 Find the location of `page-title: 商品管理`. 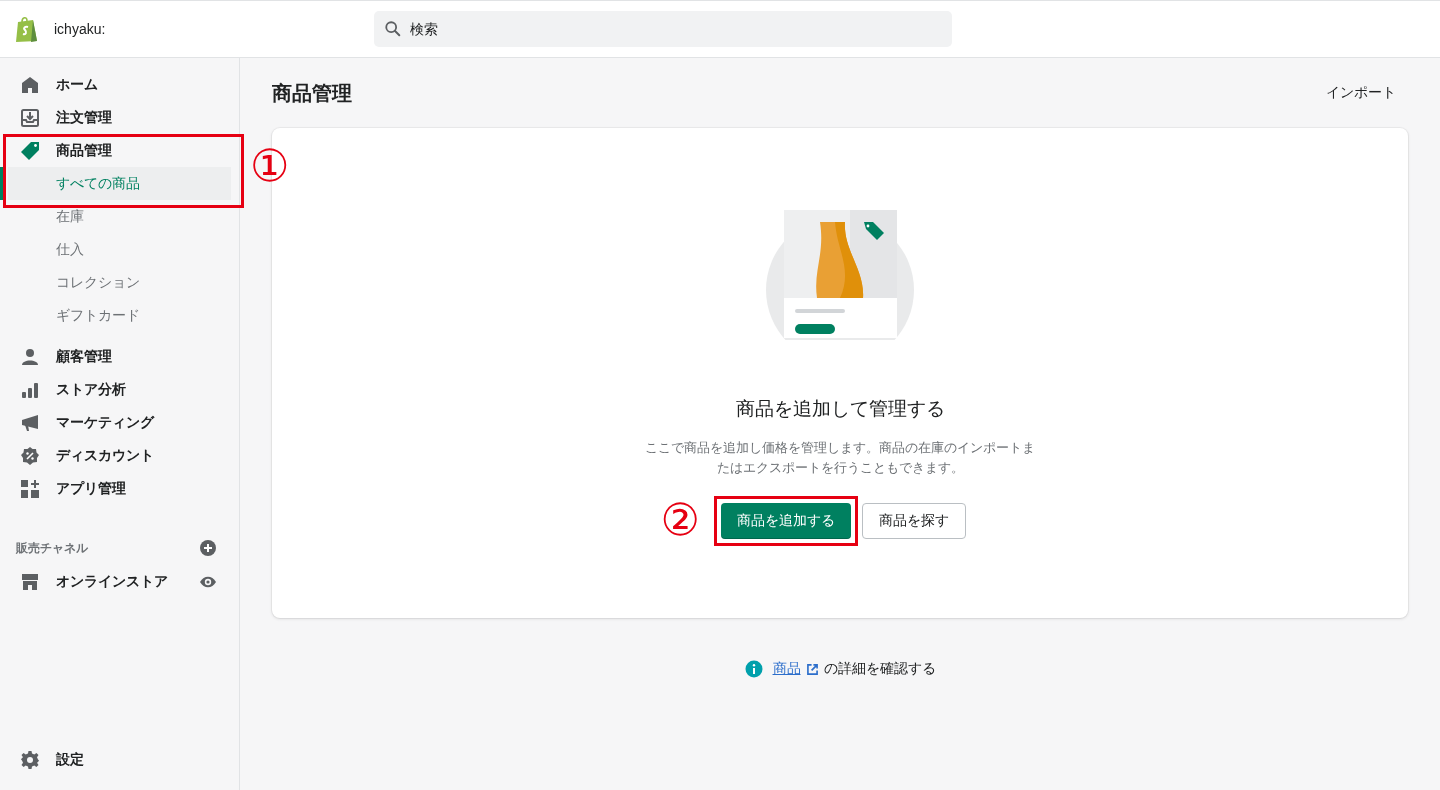

page-title: 商品管理 is located at coordinates (312, 93).